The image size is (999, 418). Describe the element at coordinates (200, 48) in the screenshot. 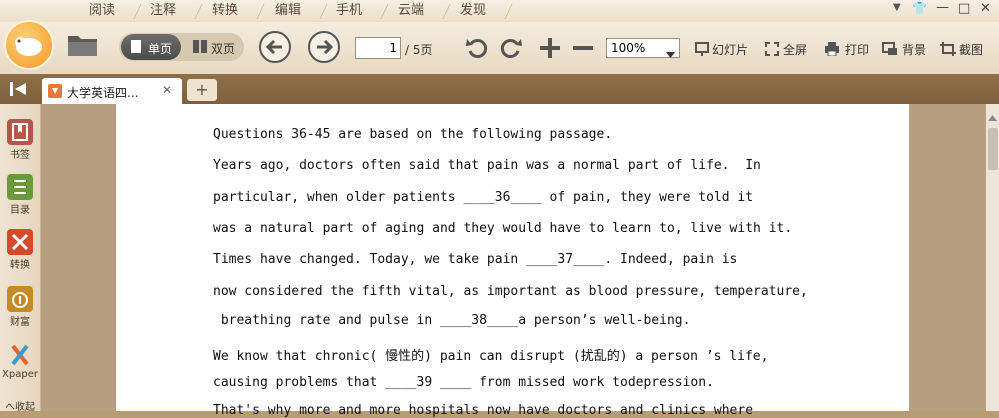

I see `double-page-icon` at that location.